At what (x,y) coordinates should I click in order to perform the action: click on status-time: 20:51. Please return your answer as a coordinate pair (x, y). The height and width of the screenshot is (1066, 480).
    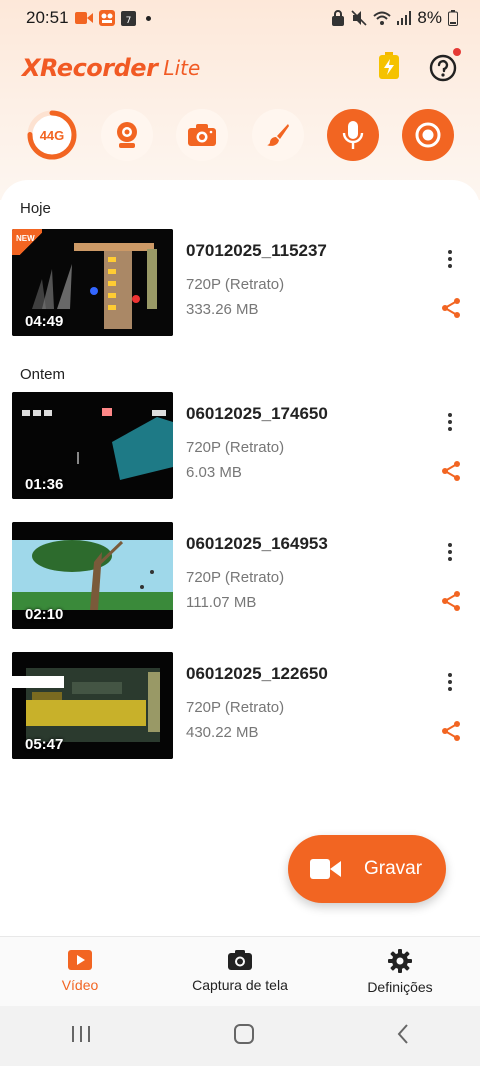
    Looking at the image, I should click on (47, 17).